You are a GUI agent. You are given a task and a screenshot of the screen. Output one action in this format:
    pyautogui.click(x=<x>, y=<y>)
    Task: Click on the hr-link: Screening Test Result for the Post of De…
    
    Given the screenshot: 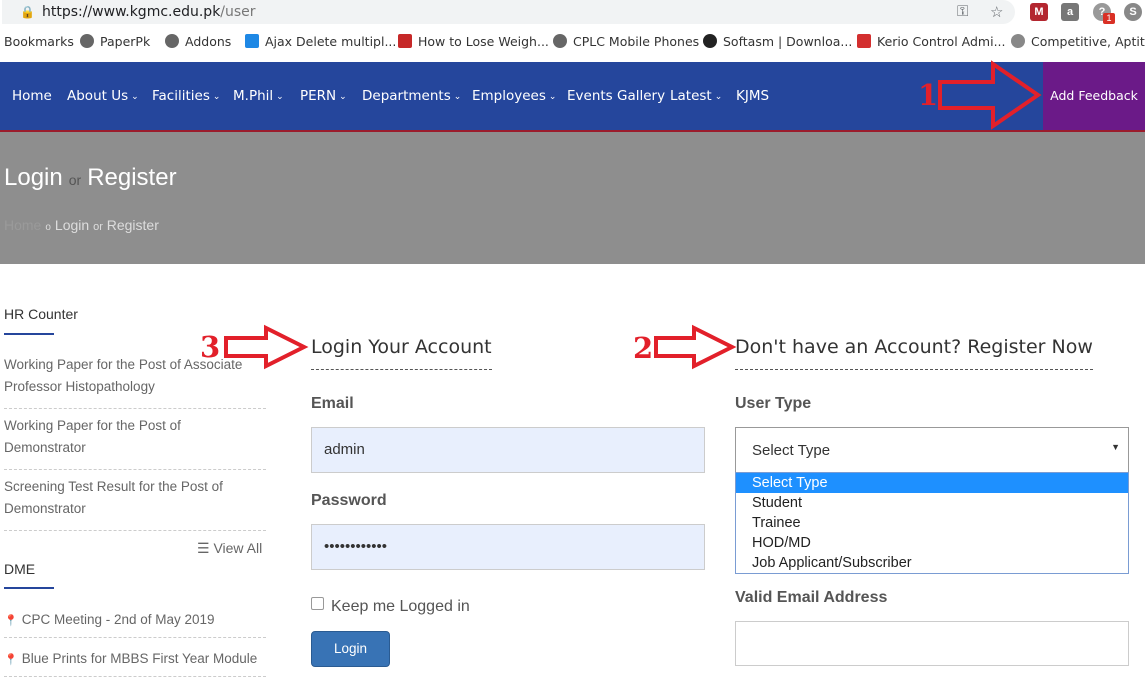 What is the action you would take?
    pyautogui.click(x=135, y=503)
    